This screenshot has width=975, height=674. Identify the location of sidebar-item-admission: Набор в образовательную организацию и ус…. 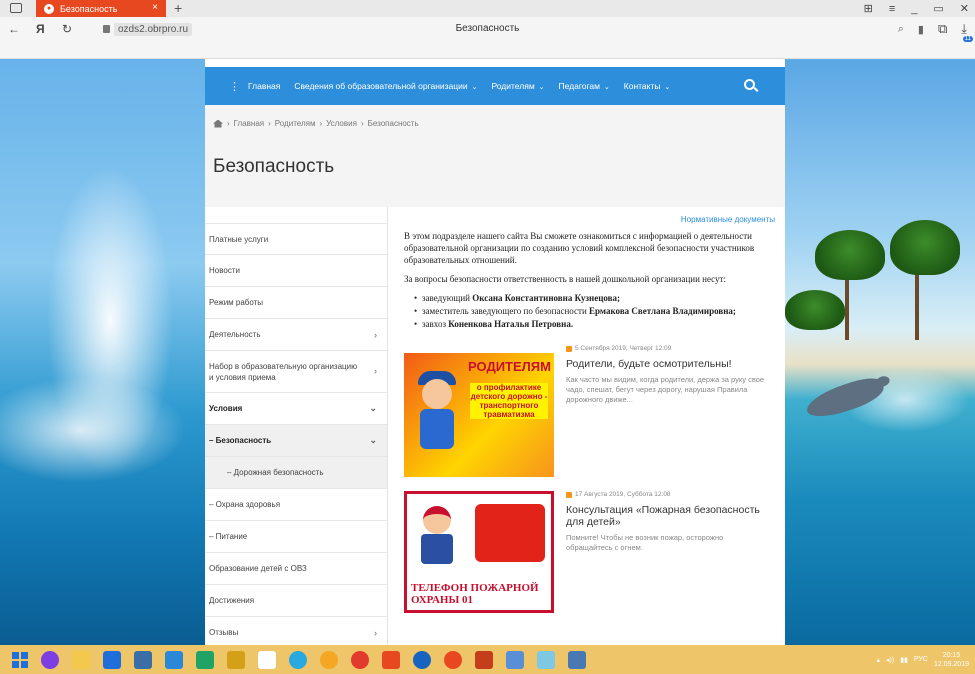
(296, 372).